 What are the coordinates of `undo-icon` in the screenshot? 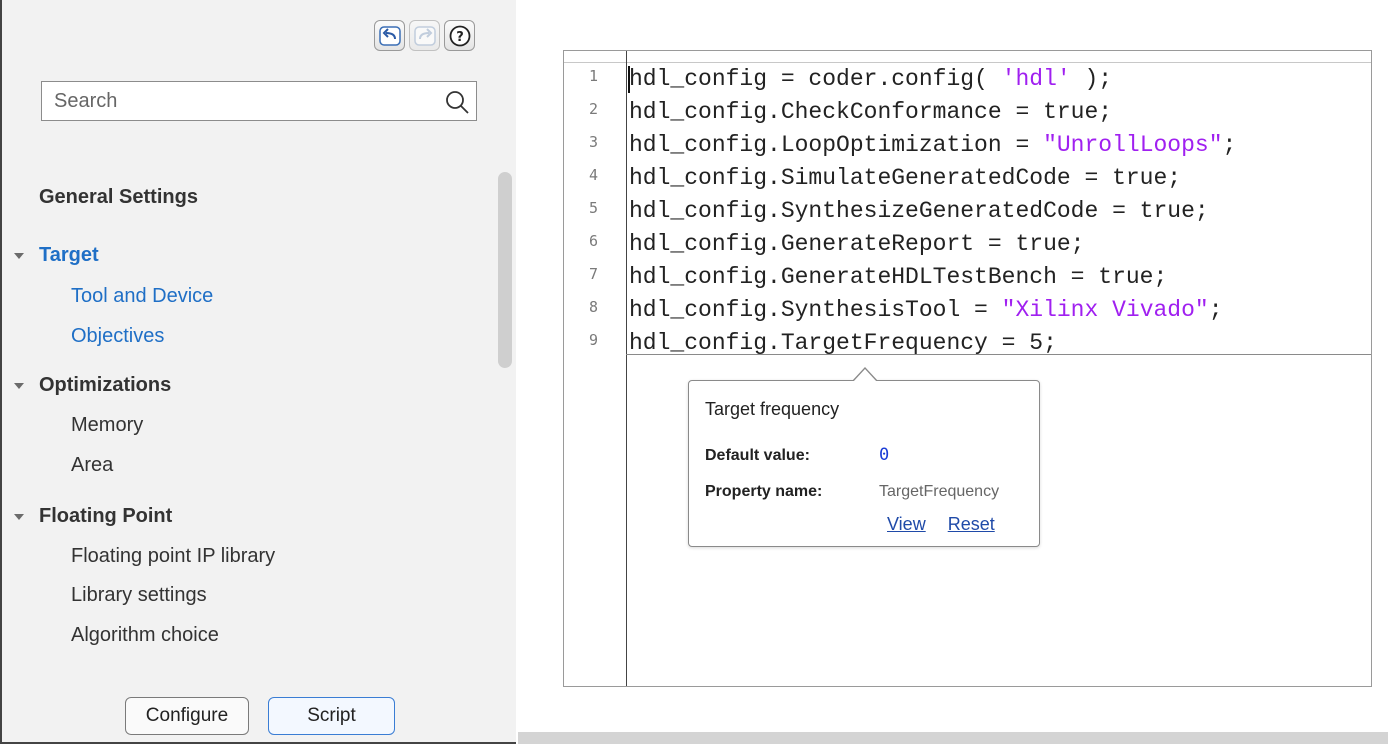 It's located at (389, 35).